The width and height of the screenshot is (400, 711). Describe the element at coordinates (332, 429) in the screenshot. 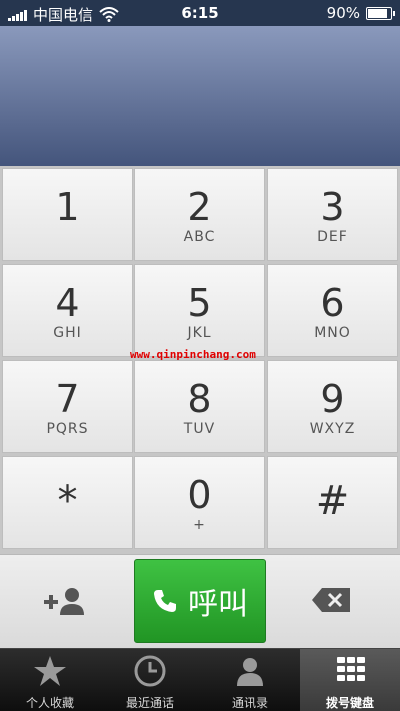

I see `key-letters: WXYZ` at that location.